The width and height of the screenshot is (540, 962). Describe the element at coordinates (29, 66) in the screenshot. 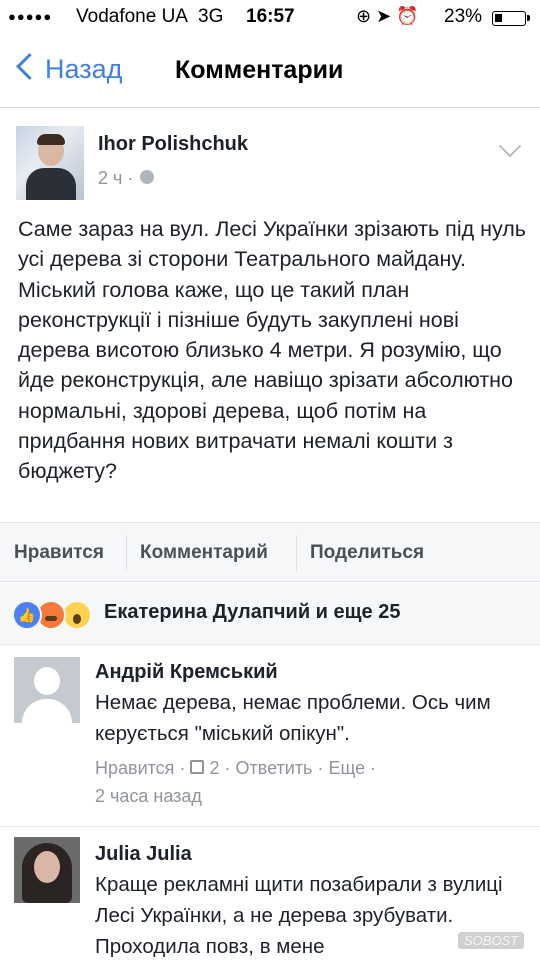

I see `chevron-left-icon` at that location.